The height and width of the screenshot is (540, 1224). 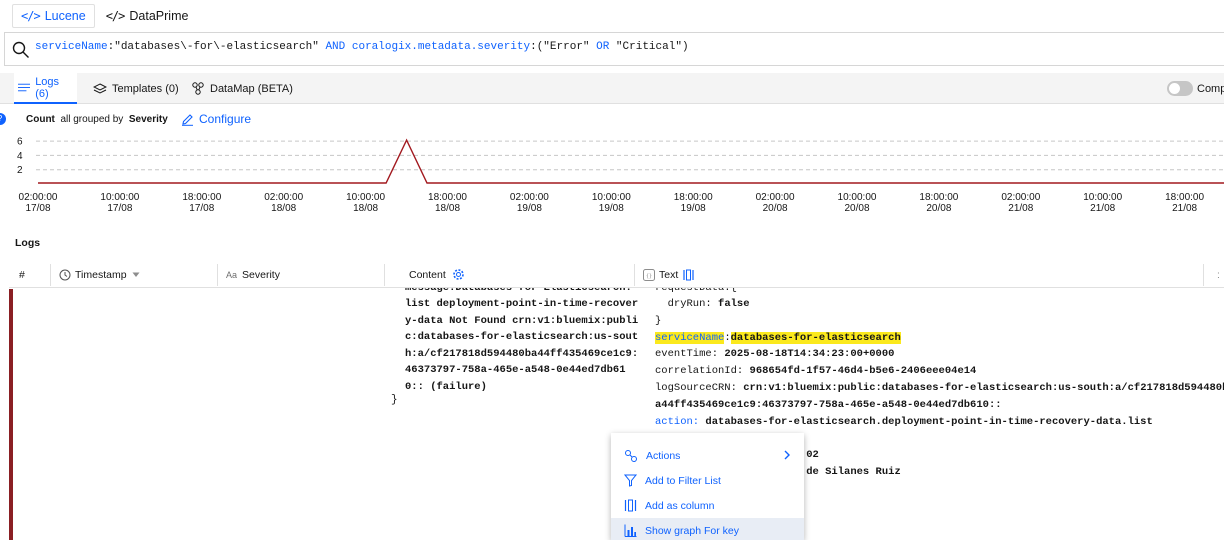 I want to click on text-type-icon: Aa, so click(x=232, y=274).